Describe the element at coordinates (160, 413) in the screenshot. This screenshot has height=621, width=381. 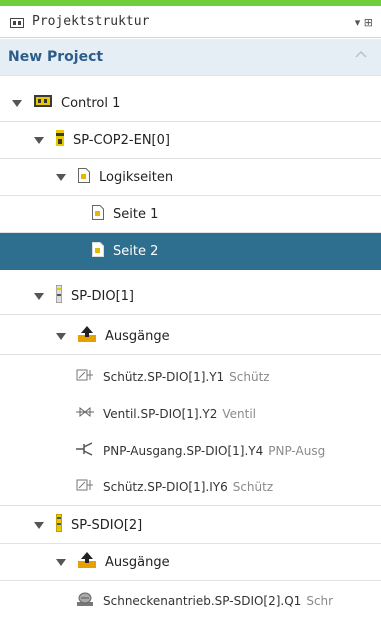
I see `tree-item-label: Ventil.SP-DIO[1].Y2` at that location.